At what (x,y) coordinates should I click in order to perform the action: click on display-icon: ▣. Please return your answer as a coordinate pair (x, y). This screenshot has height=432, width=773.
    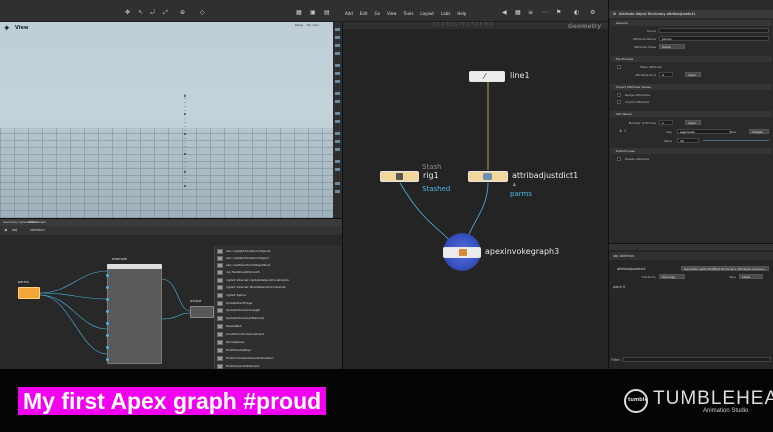
    Looking at the image, I should click on (313, 12).